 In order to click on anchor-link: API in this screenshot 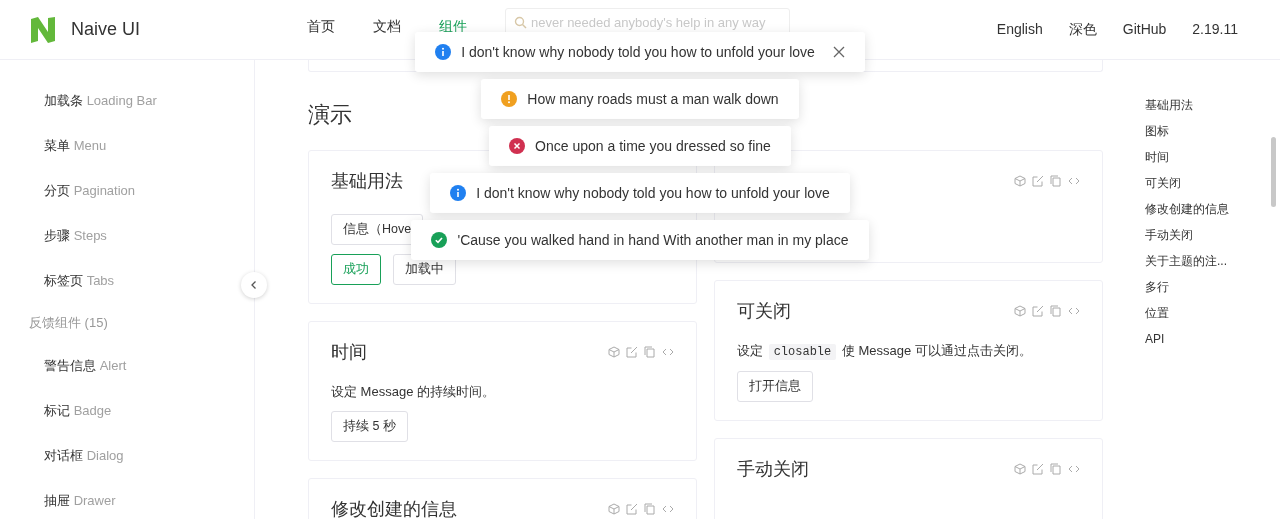, I will do `click(1187, 339)`.